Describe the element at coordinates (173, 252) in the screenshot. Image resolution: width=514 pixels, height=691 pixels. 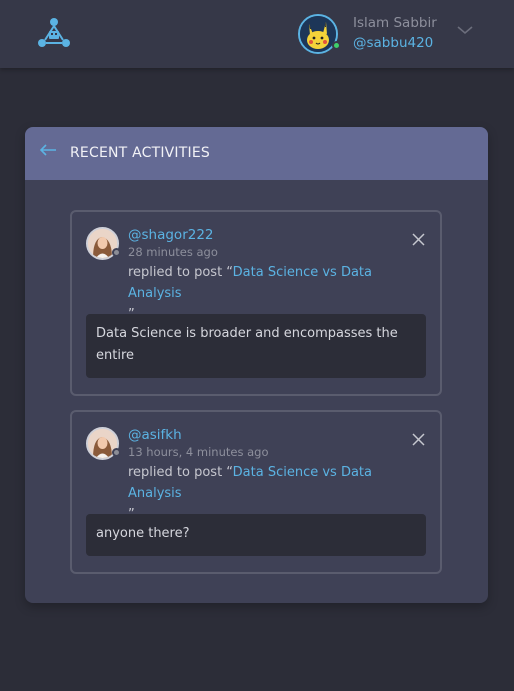
I see `activity-time: 28 minutes ago` at that location.